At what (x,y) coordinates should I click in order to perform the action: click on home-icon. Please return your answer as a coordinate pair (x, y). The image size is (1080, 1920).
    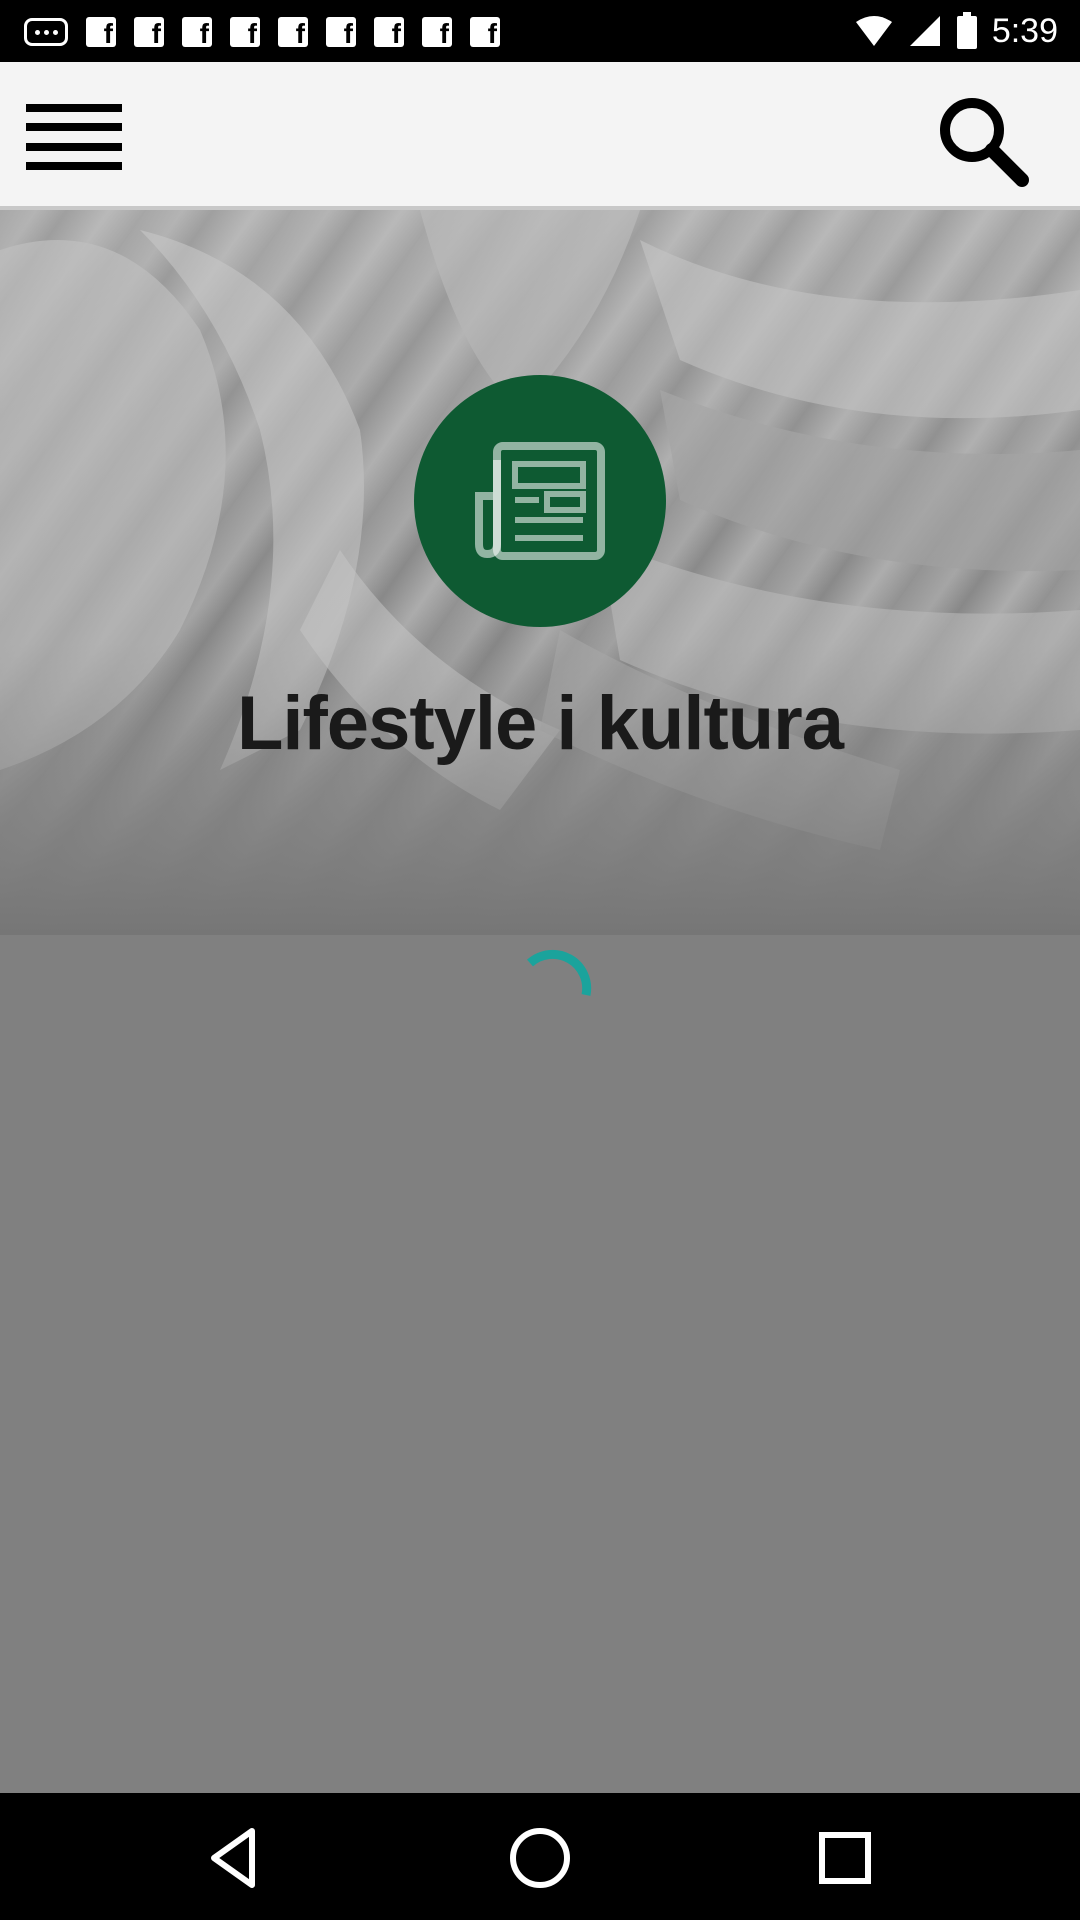
    Looking at the image, I should click on (540, 1858).